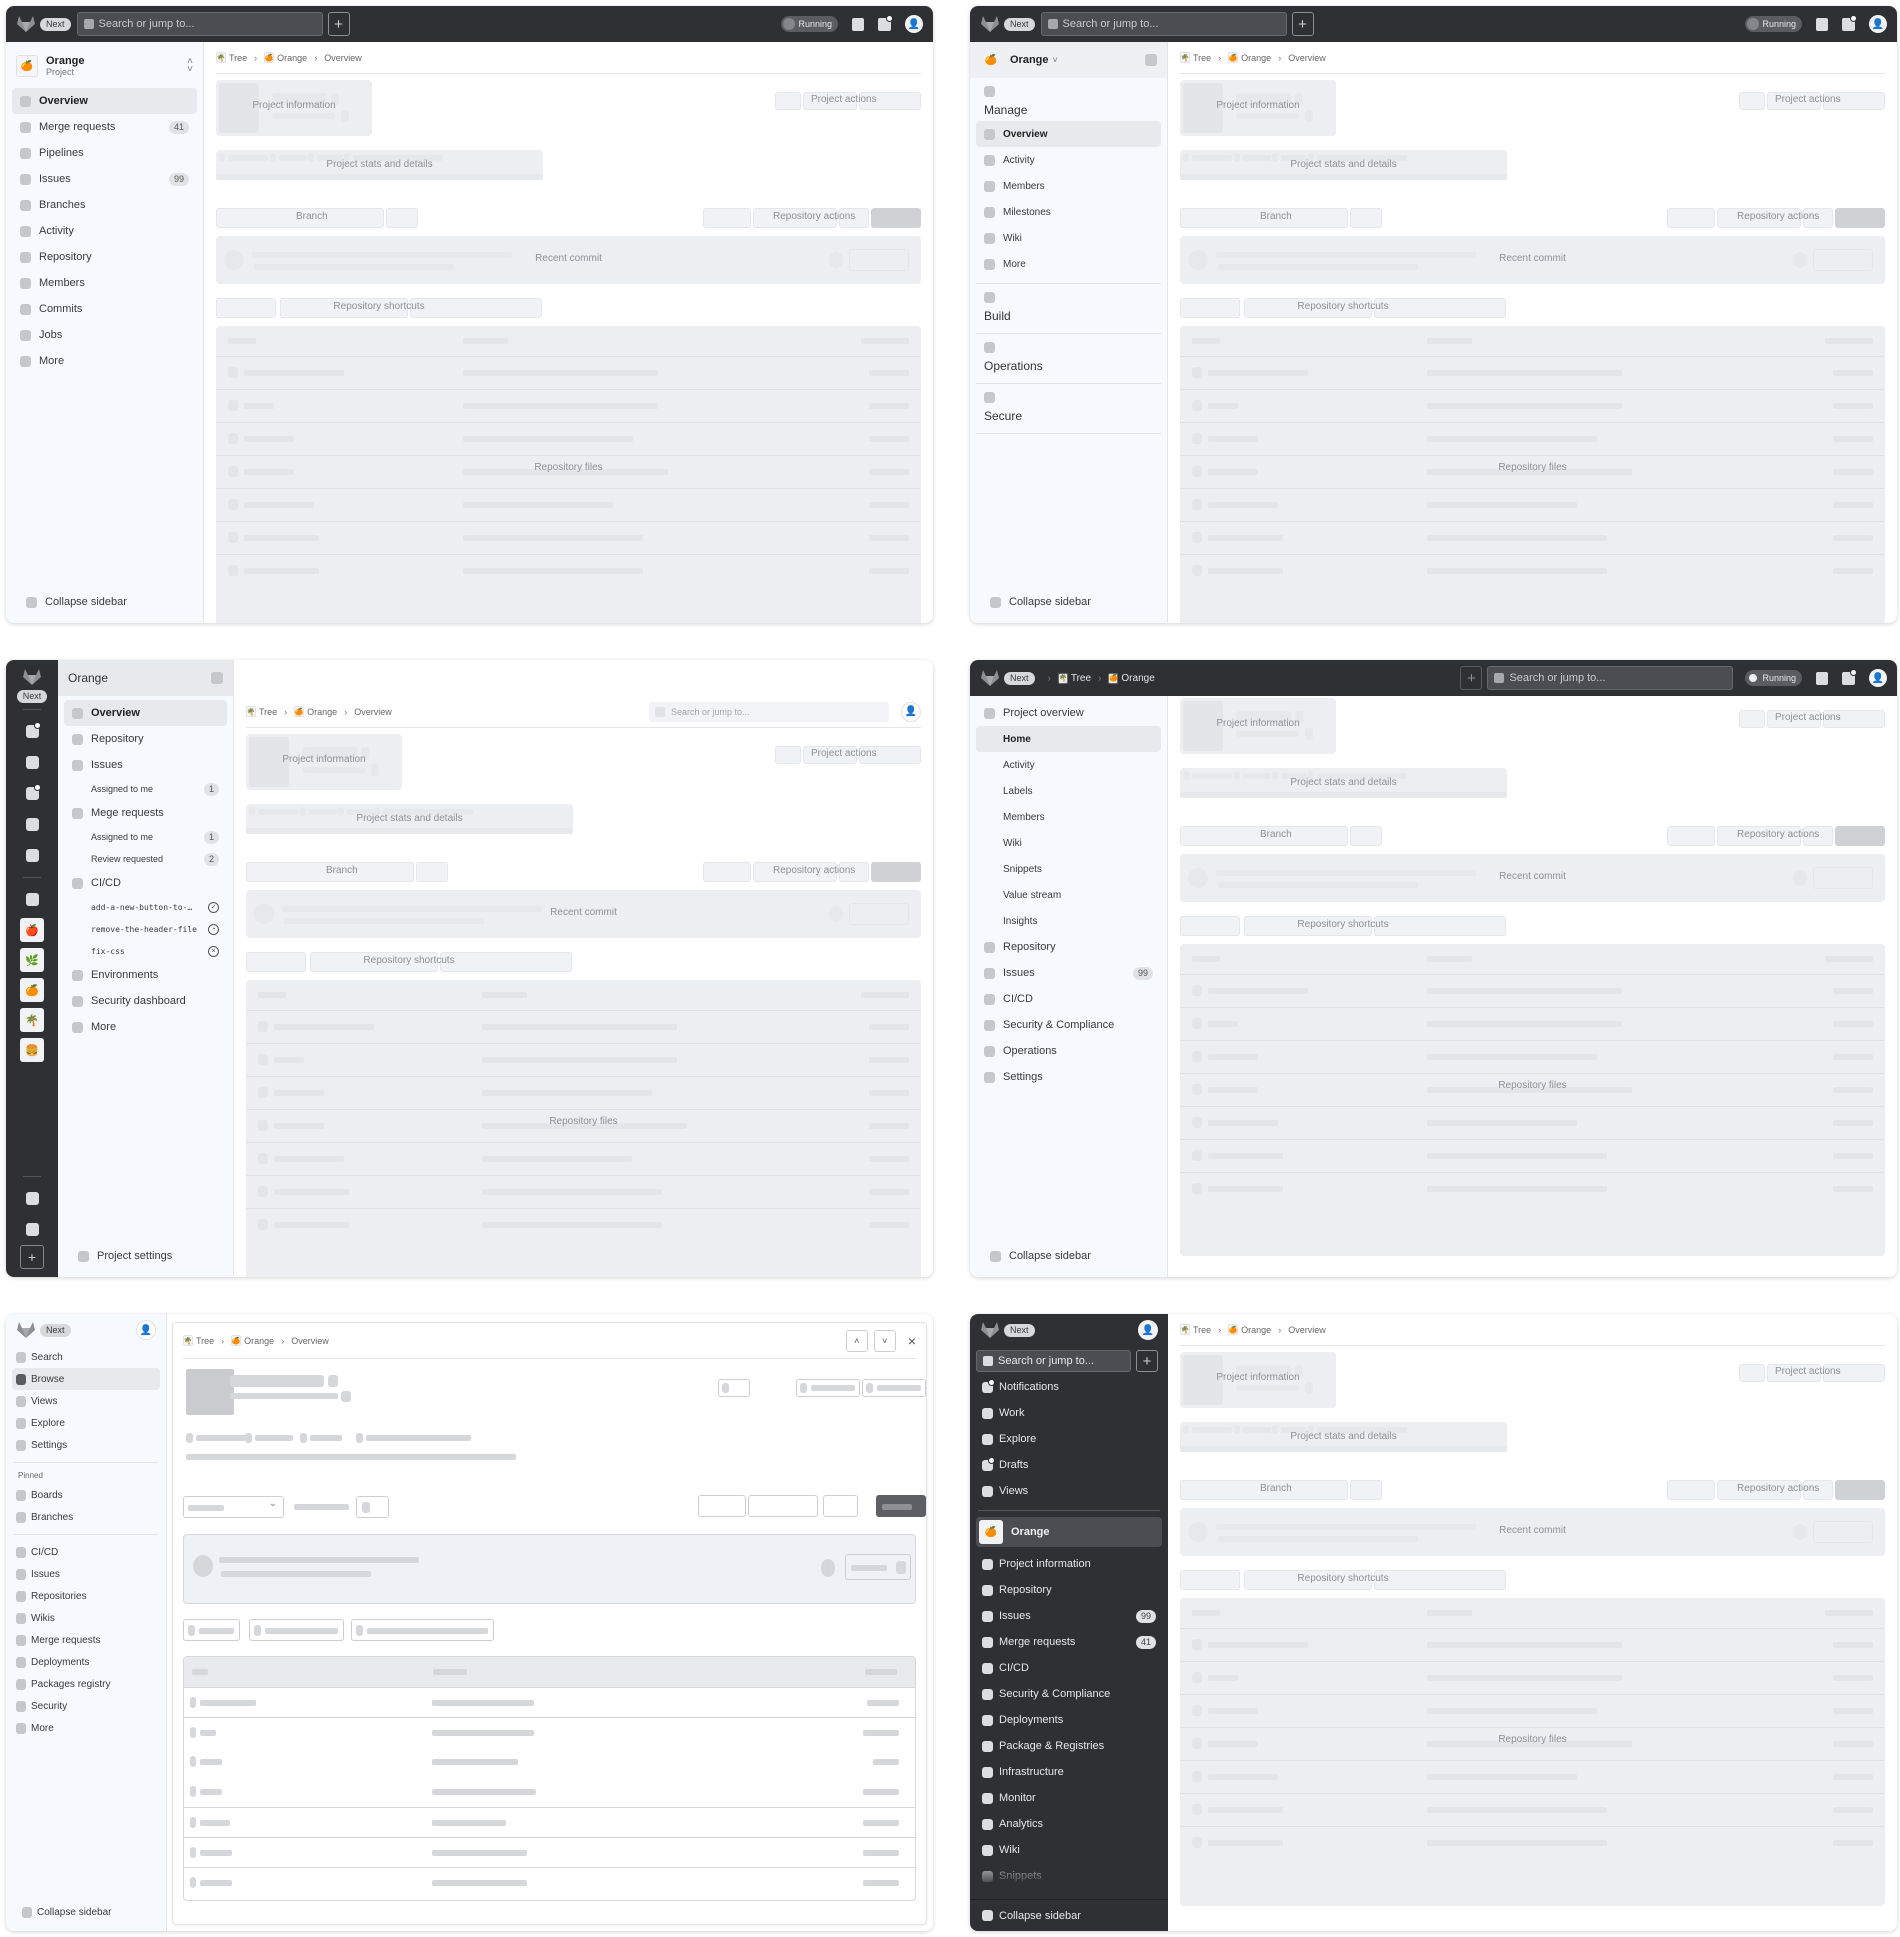 This screenshot has width=1900, height=1937. I want to click on sidebar-item-jobs: Jobs, so click(104, 335).